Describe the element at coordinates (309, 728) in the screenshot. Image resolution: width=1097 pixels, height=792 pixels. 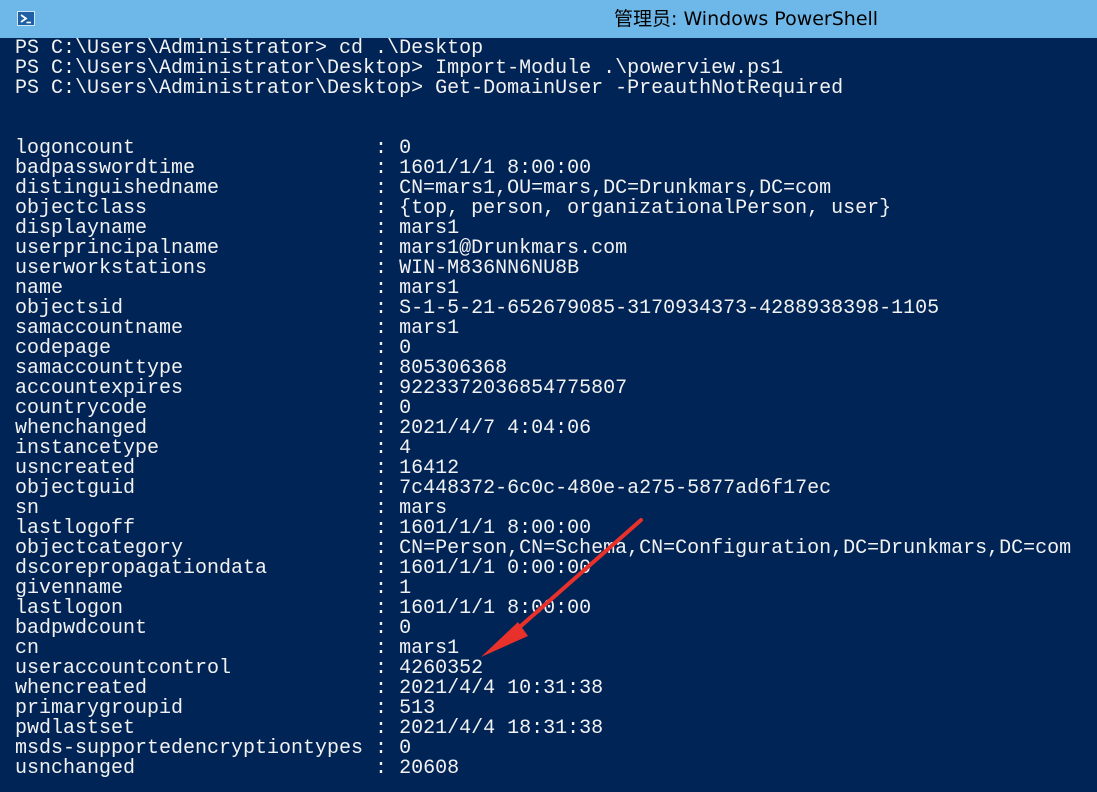
I see `console-line: pwdlastset : 2021/4/4 18:31:38` at that location.